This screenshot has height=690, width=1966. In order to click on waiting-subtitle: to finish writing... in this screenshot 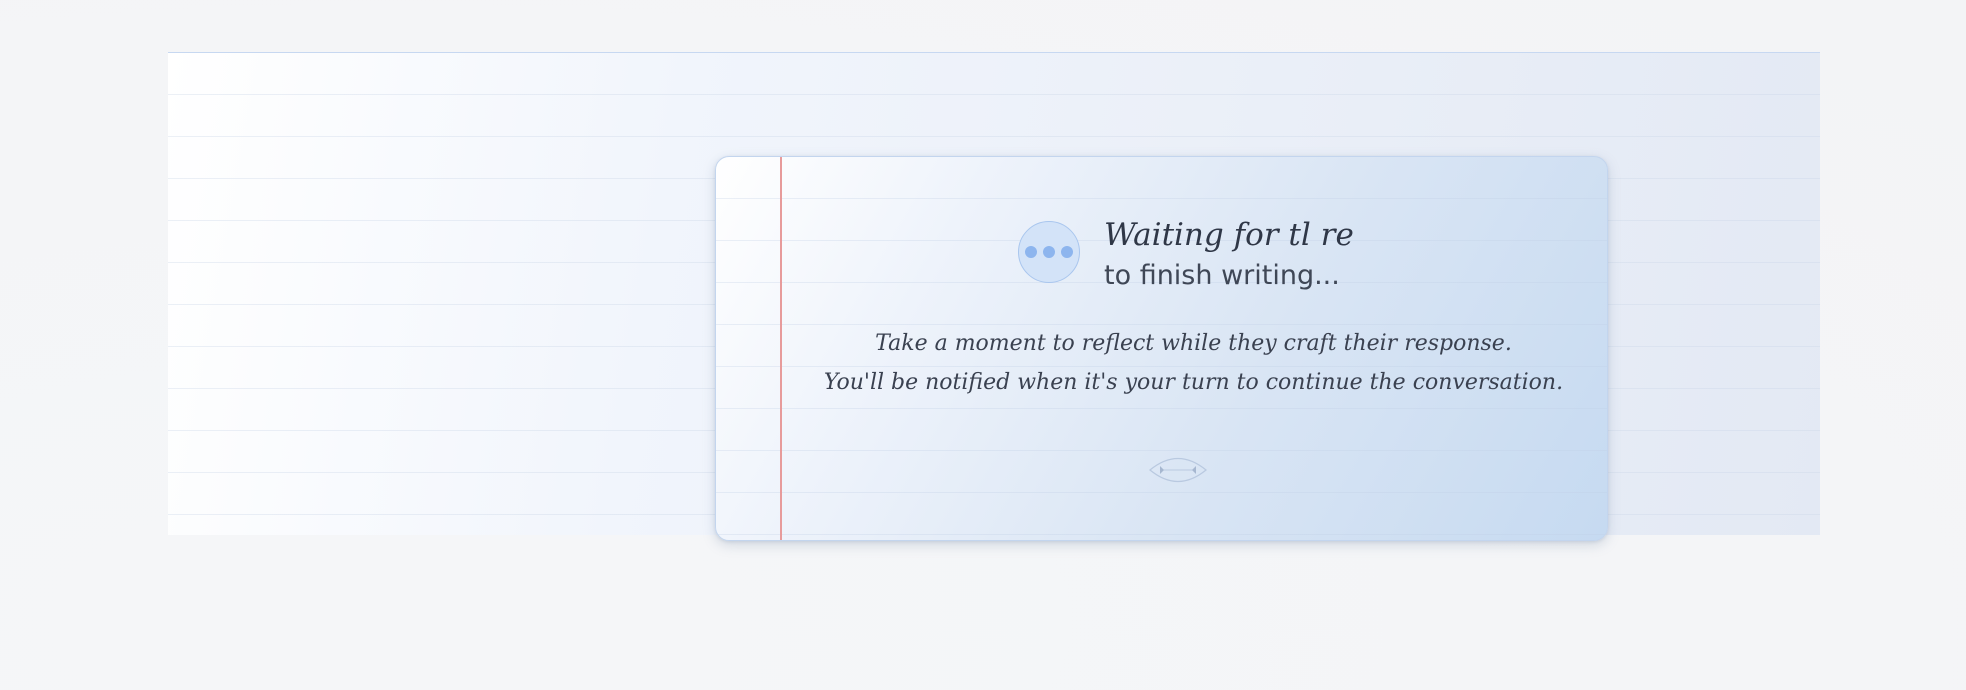, I will do `click(1222, 275)`.